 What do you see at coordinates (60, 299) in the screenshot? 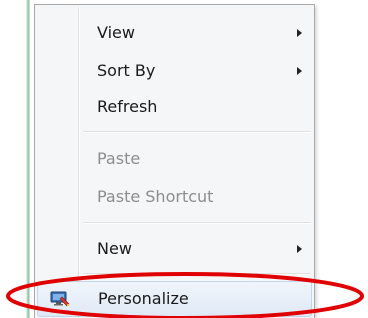
I see `personalize-display-icon` at bounding box center [60, 299].